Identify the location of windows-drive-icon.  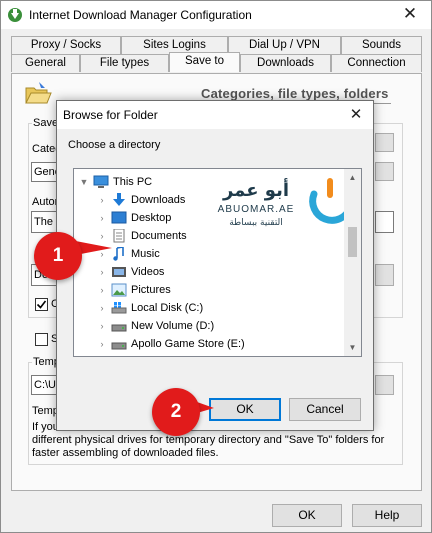
(119, 308).